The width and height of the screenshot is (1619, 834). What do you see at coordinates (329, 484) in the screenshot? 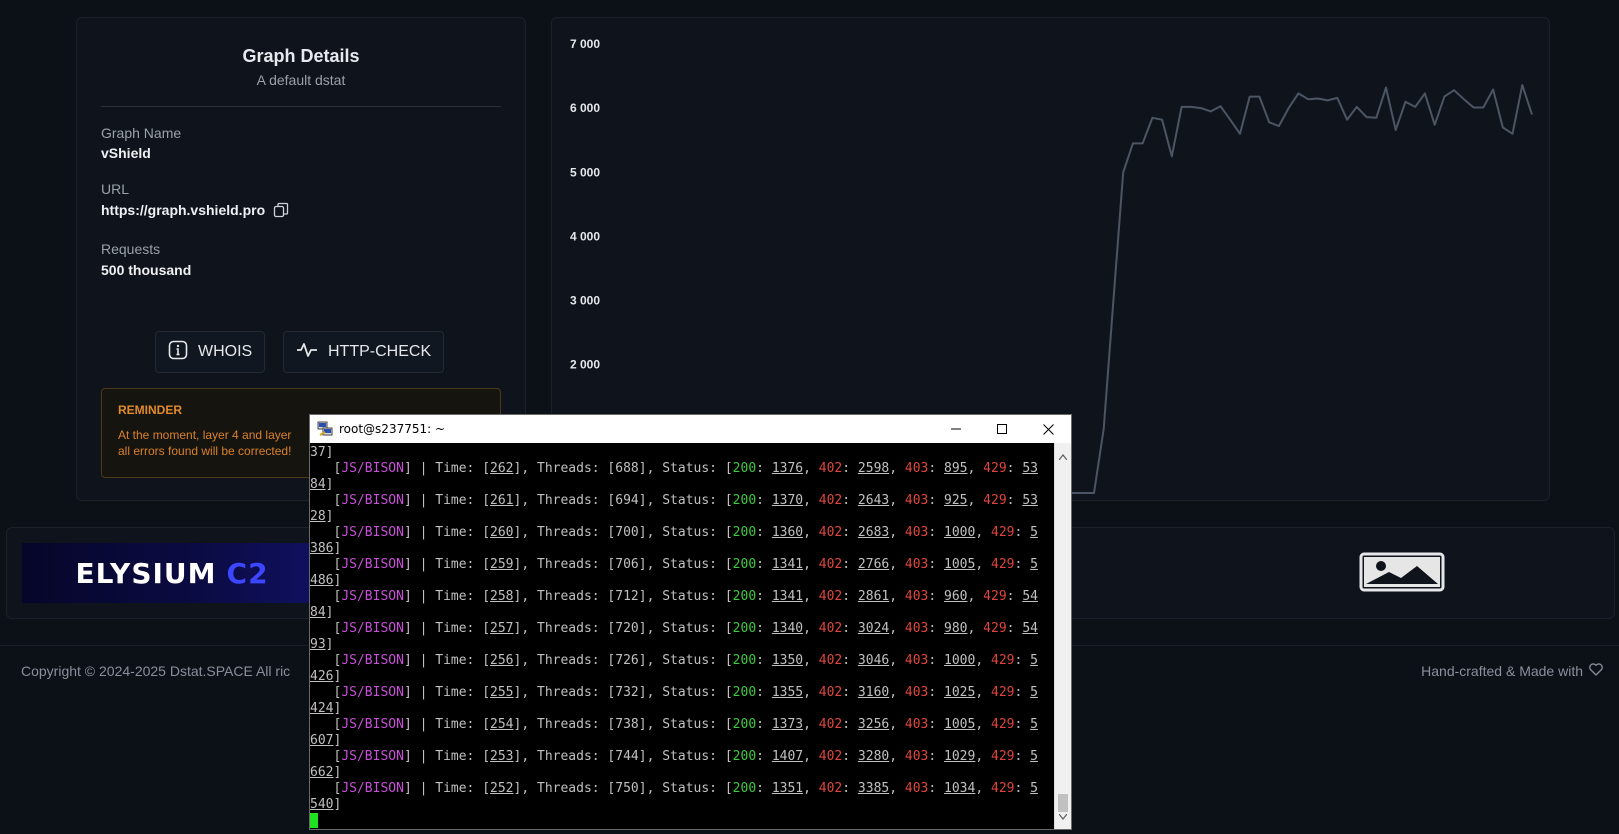
I see `bracket: ]` at bounding box center [329, 484].